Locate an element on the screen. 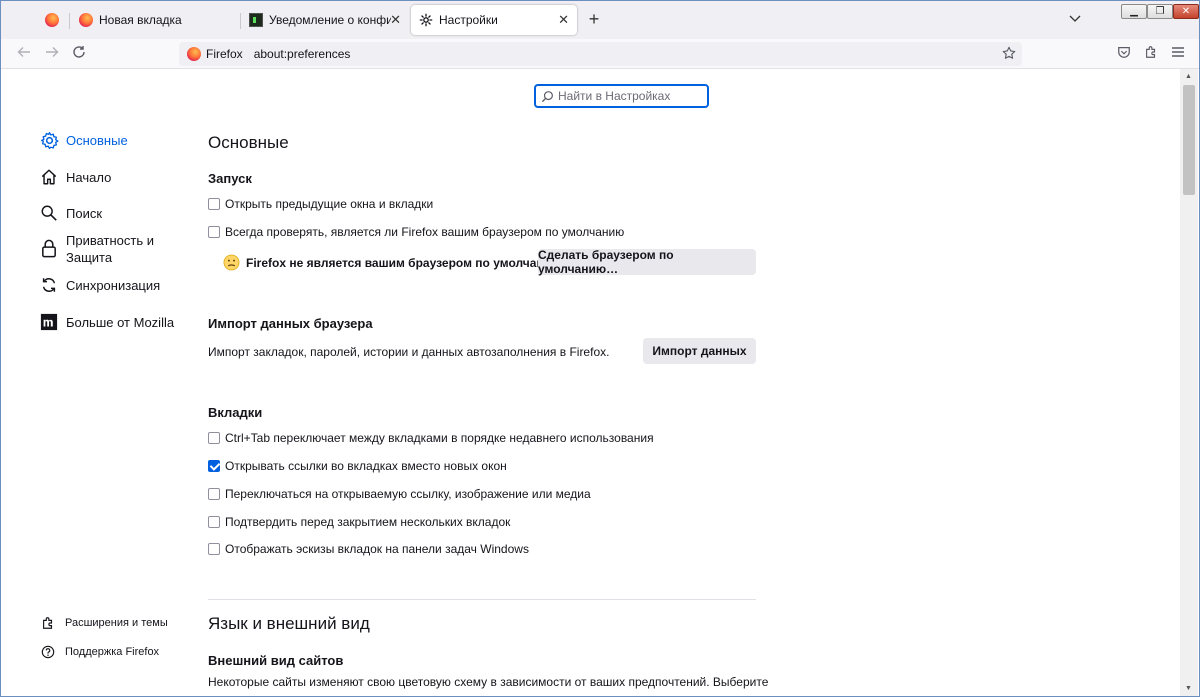 This screenshot has height=697, width=1200. taskbar-previews-checkbox is located at coordinates (214, 549).